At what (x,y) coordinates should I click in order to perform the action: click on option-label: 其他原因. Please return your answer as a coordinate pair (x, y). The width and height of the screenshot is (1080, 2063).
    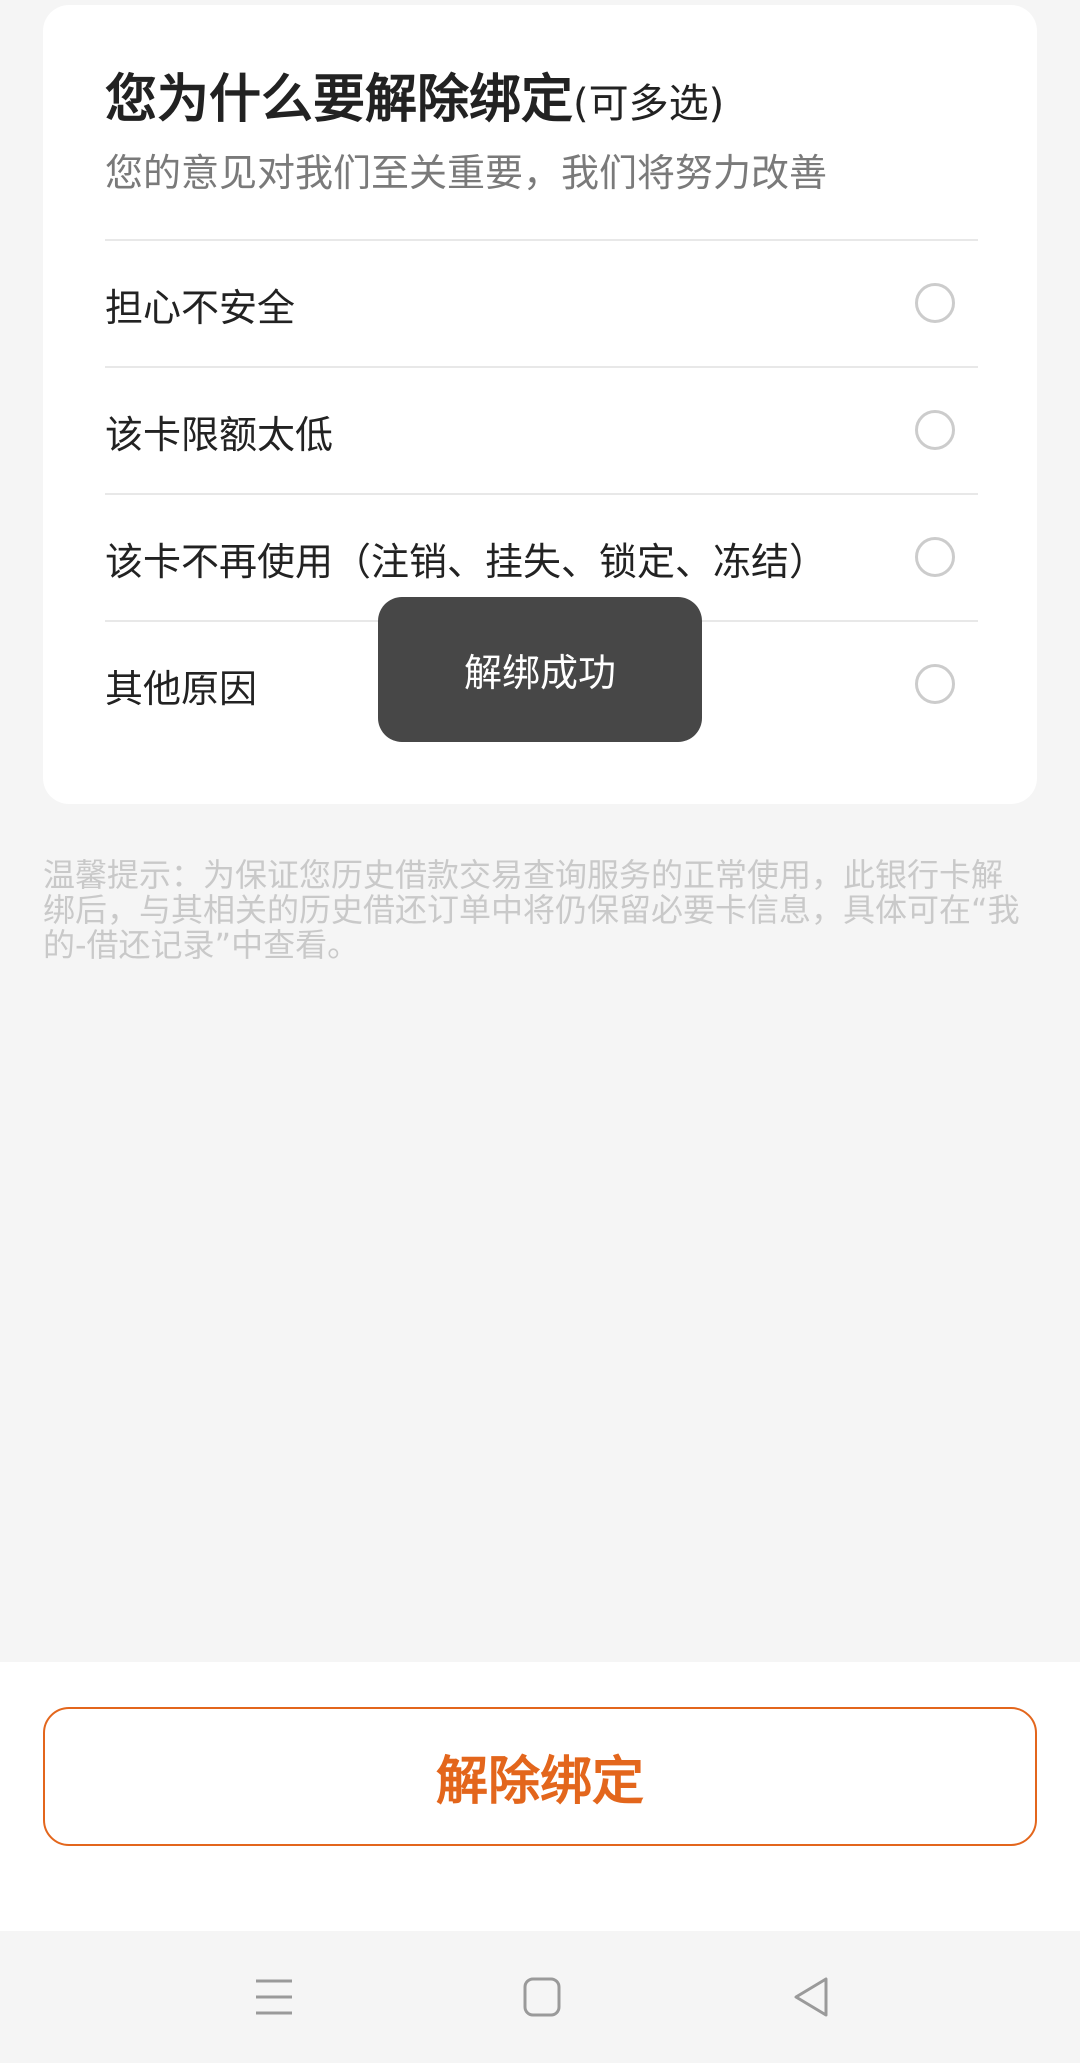
    Looking at the image, I should click on (181, 689).